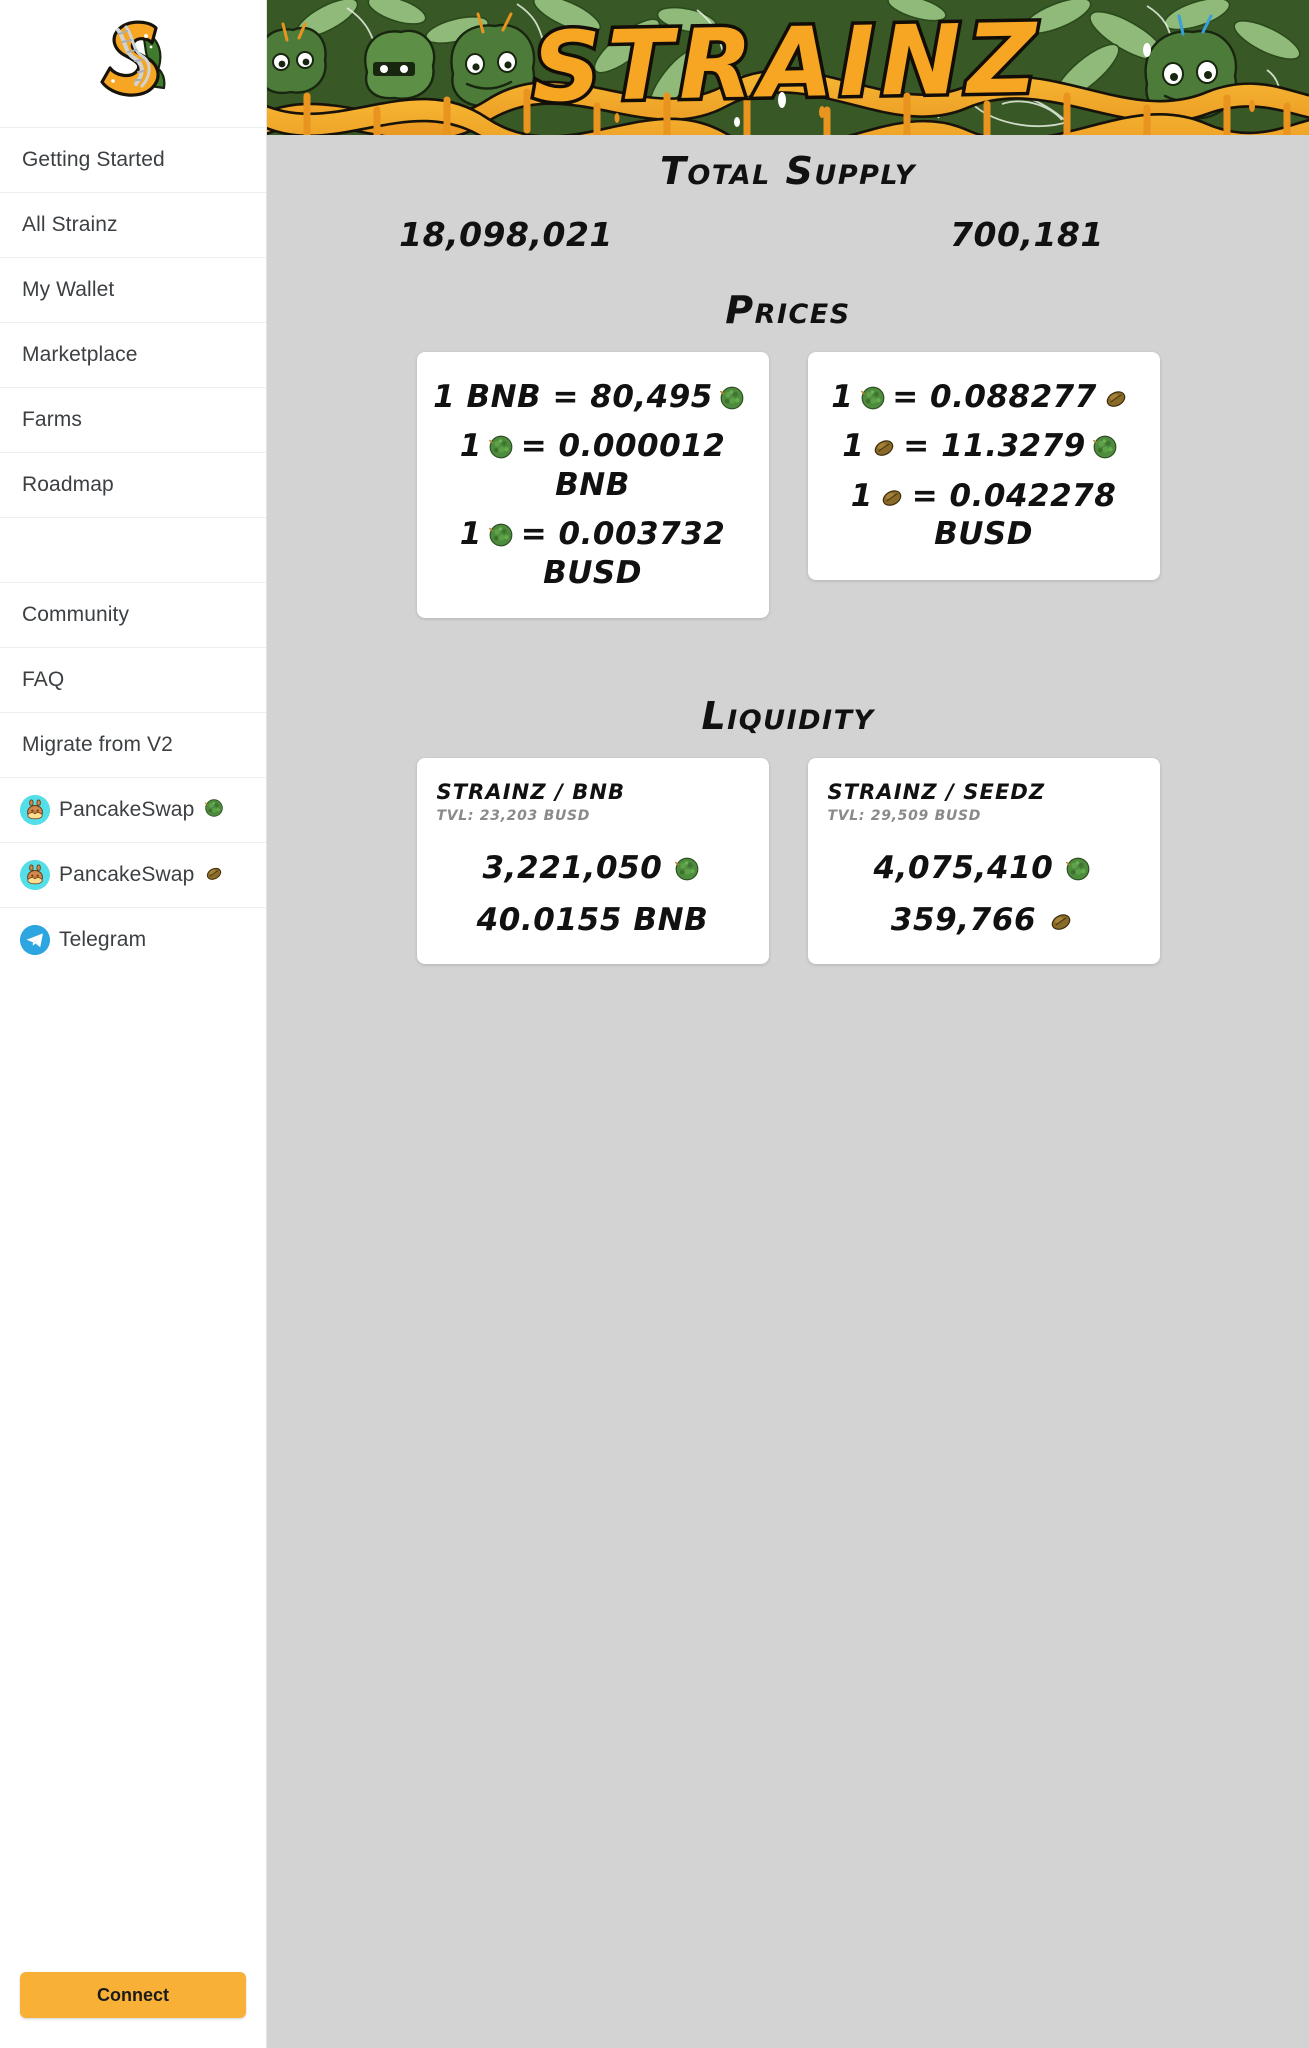 The width and height of the screenshot is (1309, 2048). What do you see at coordinates (133, 289) in the screenshot?
I see `sidebar-item-my-wallet: My Wallet` at bounding box center [133, 289].